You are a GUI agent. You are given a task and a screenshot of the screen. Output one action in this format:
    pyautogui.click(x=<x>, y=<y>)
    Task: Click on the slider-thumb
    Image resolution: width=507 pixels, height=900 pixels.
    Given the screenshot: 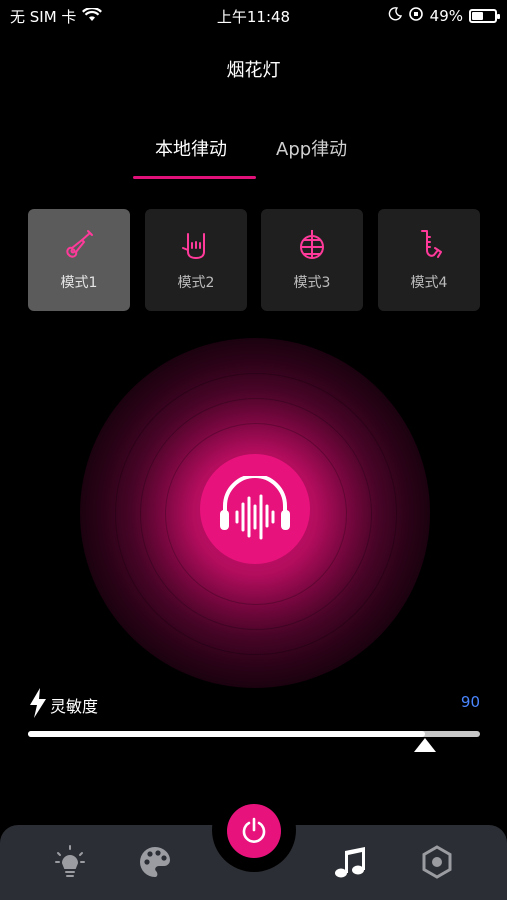 What is the action you would take?
    pyautogui.click(x=425, y=745)
    